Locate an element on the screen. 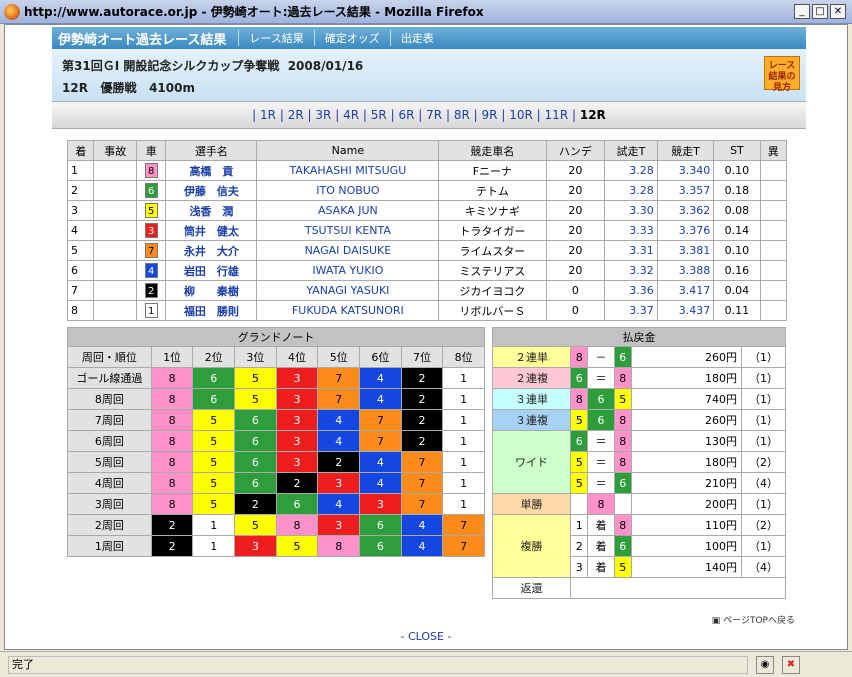  minimize-button: _ is located at coordinates (802, 11).